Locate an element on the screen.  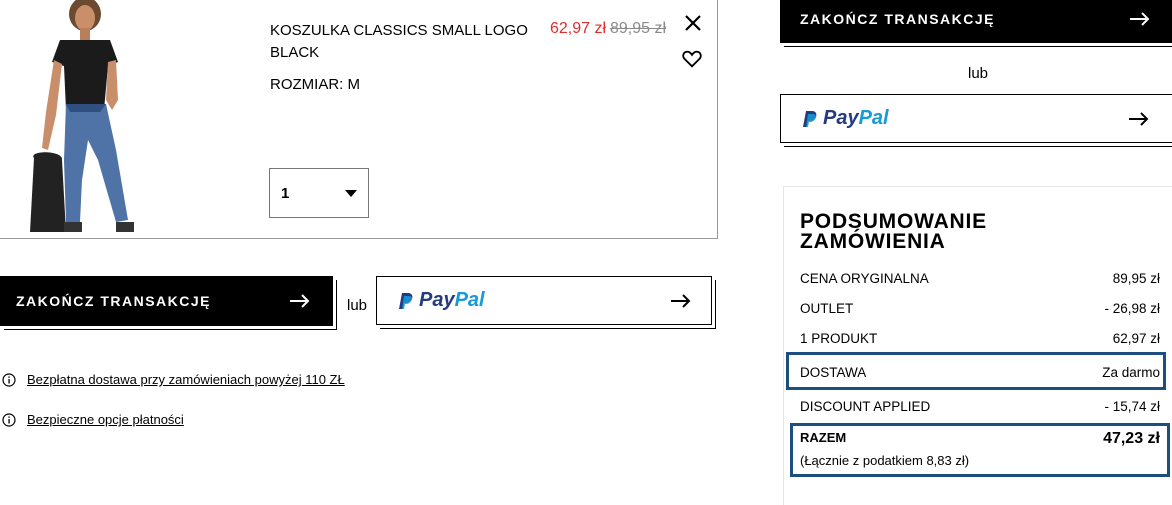
summary-row-label: OUTLET is located at coordinates (827, 308).